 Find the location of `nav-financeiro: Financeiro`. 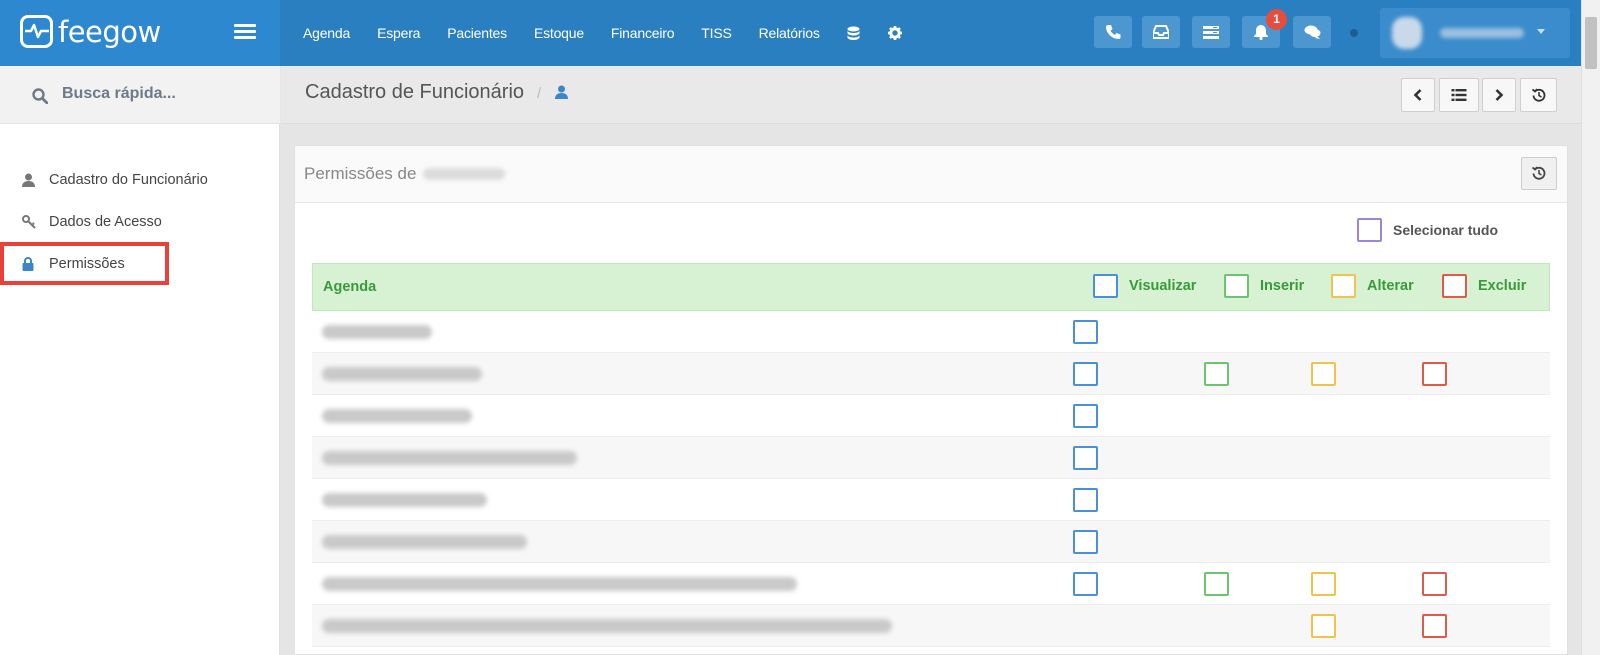

nav-financeiro: Financeiro is located at coordinates (643, 33).